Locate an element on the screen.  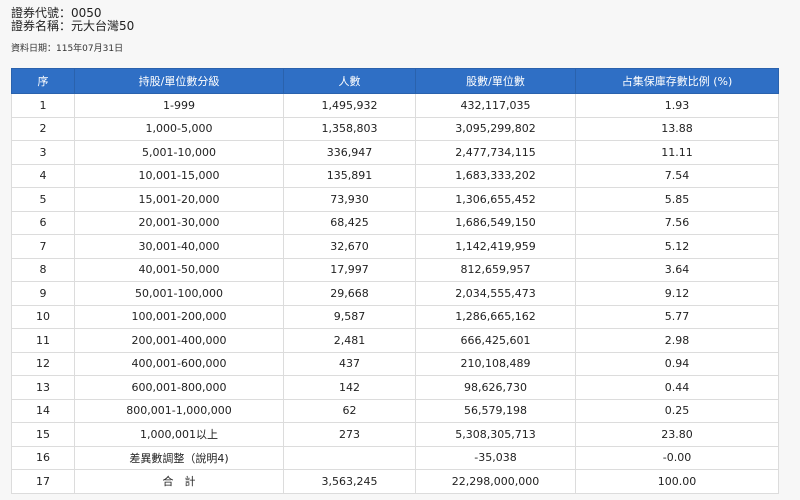
cell-level: 400,001-600,000 is located at coordinates (179, 363).